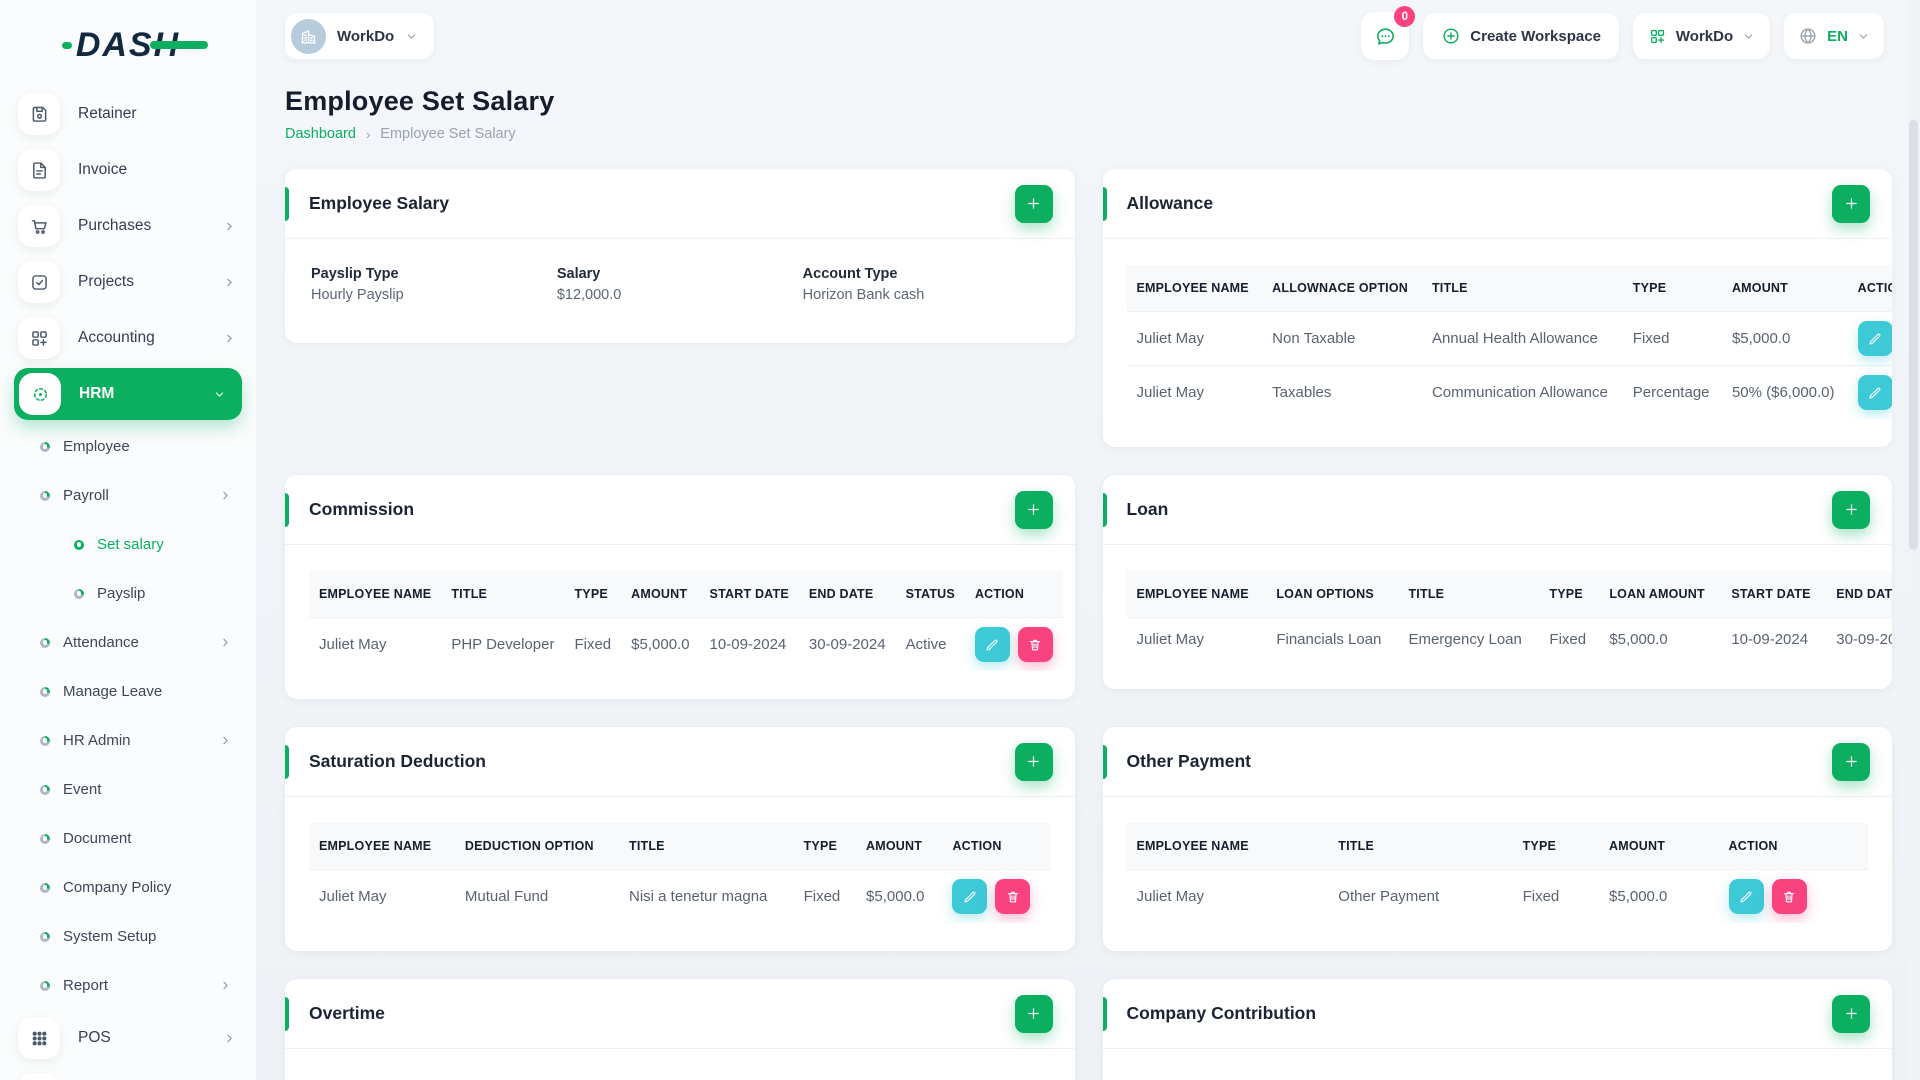 The height and width of the screenshot is (1080, 1920). What do you see at coordinates (1808, 36) in the screenshot?
I see `globe-icon` at bounding box center [1808, 36].